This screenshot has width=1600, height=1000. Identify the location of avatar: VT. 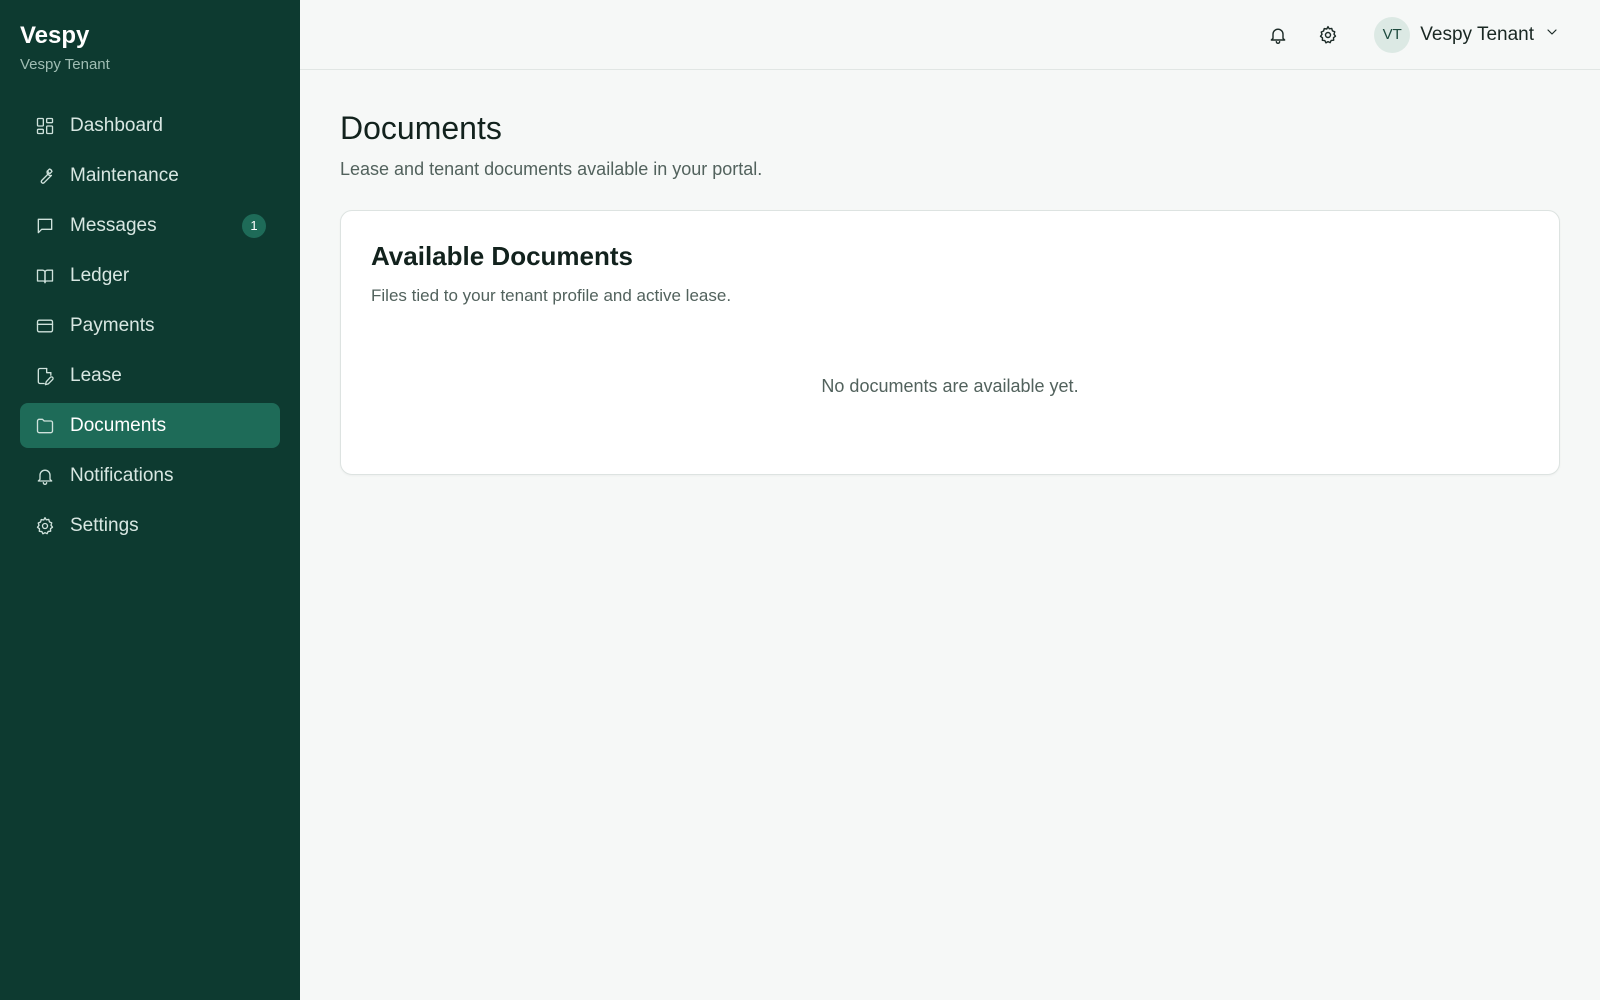
(1392, 34).